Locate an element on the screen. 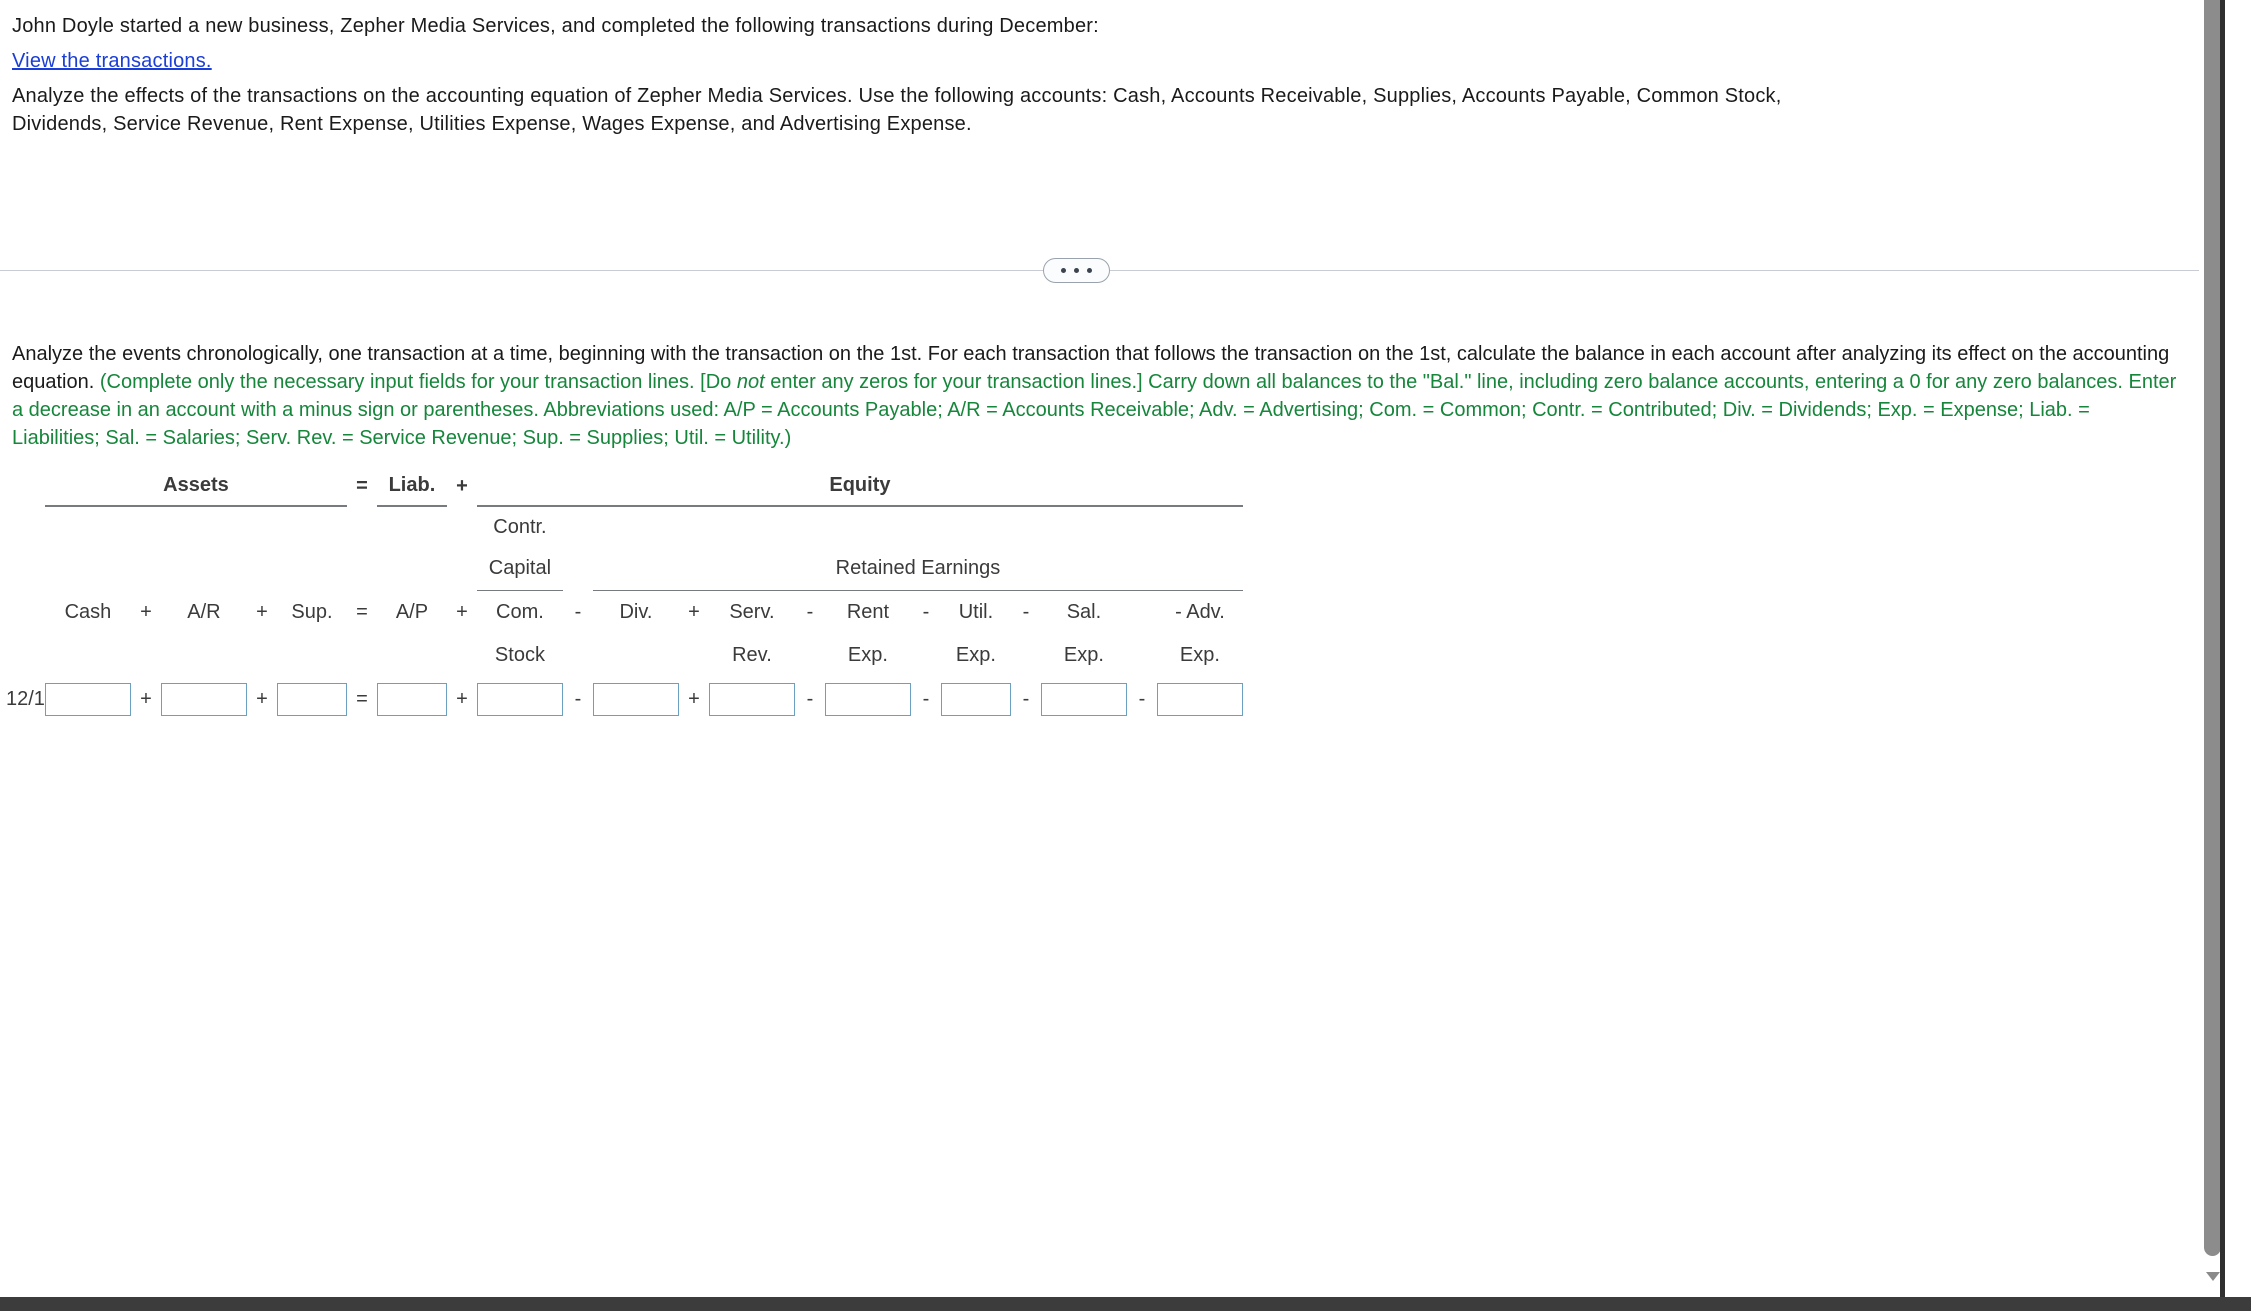 This screenshot has height=1311, width=2251. more-options-ellipsis-button is located at coordinates (1076, 270).